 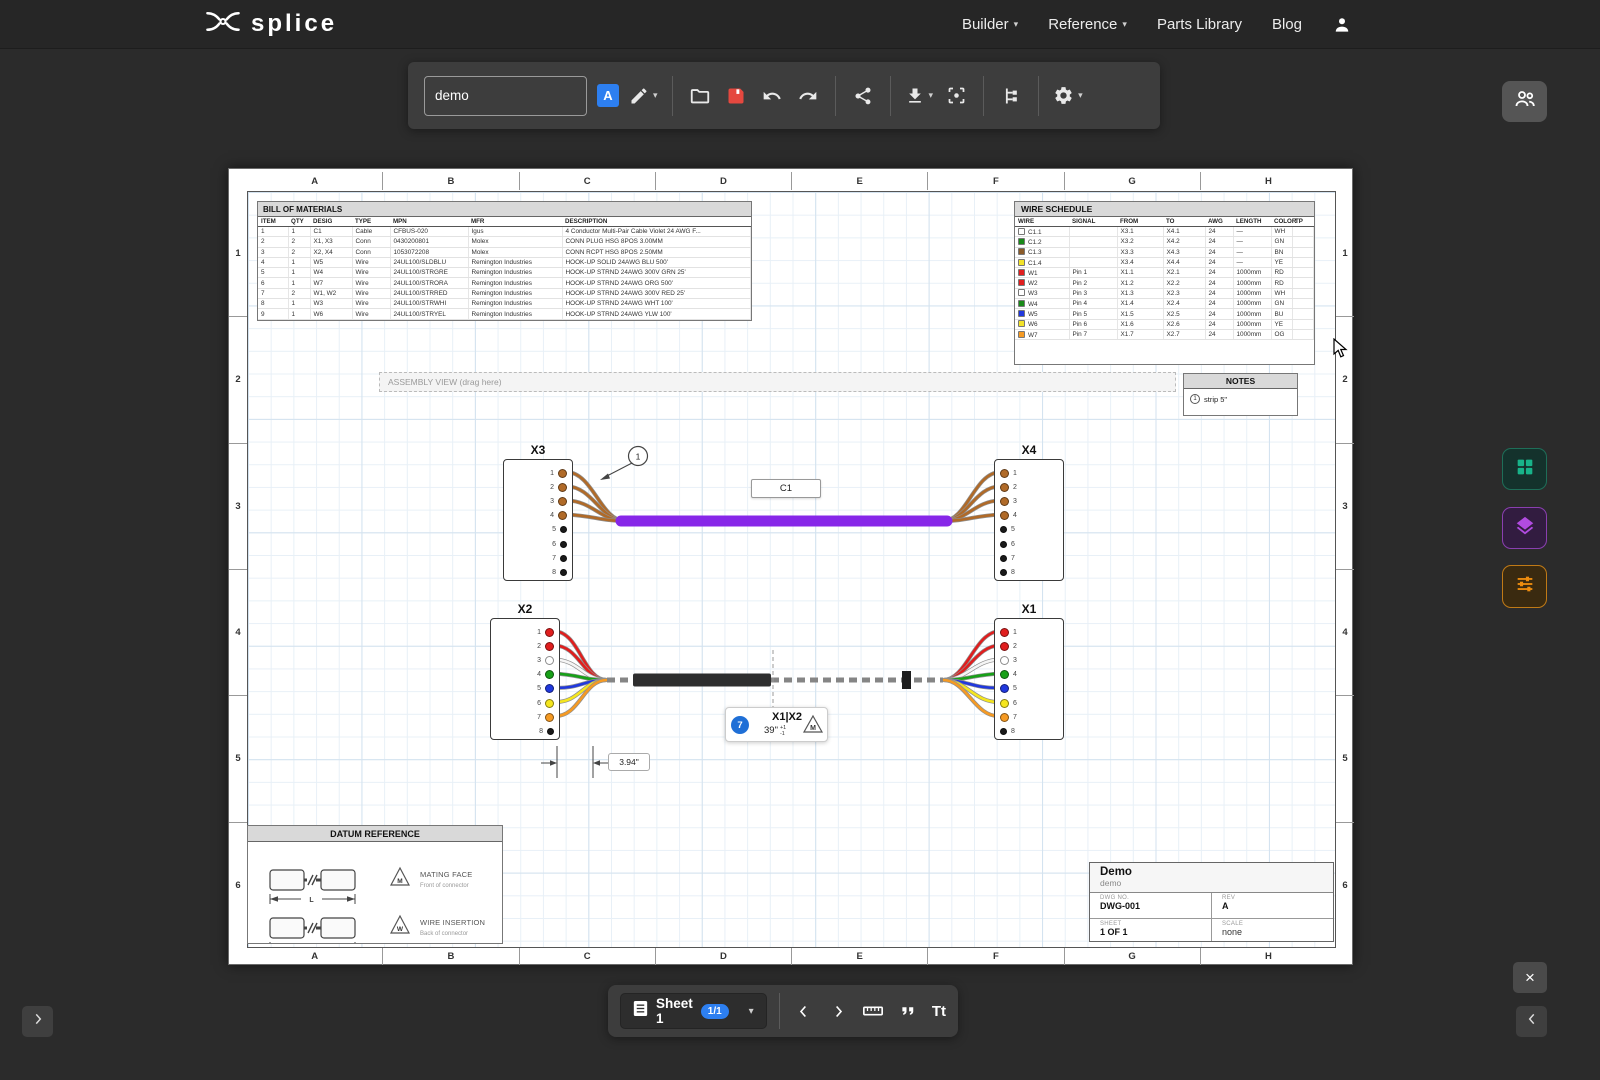 I want to click on open-folder-button, so click(x=700, y=96).